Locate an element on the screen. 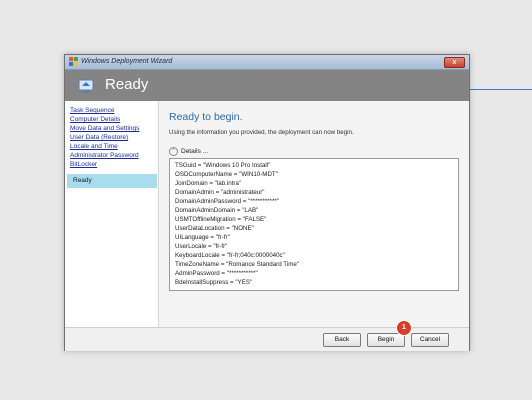  detail-line: AdminPassword = "***********" is located at coordinates (216, 273).